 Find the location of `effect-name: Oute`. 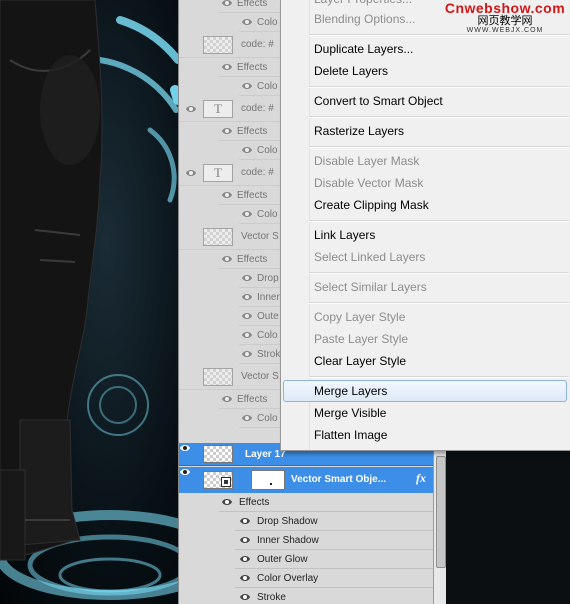

effect-name: Oute is located at coordinates (268, 316).